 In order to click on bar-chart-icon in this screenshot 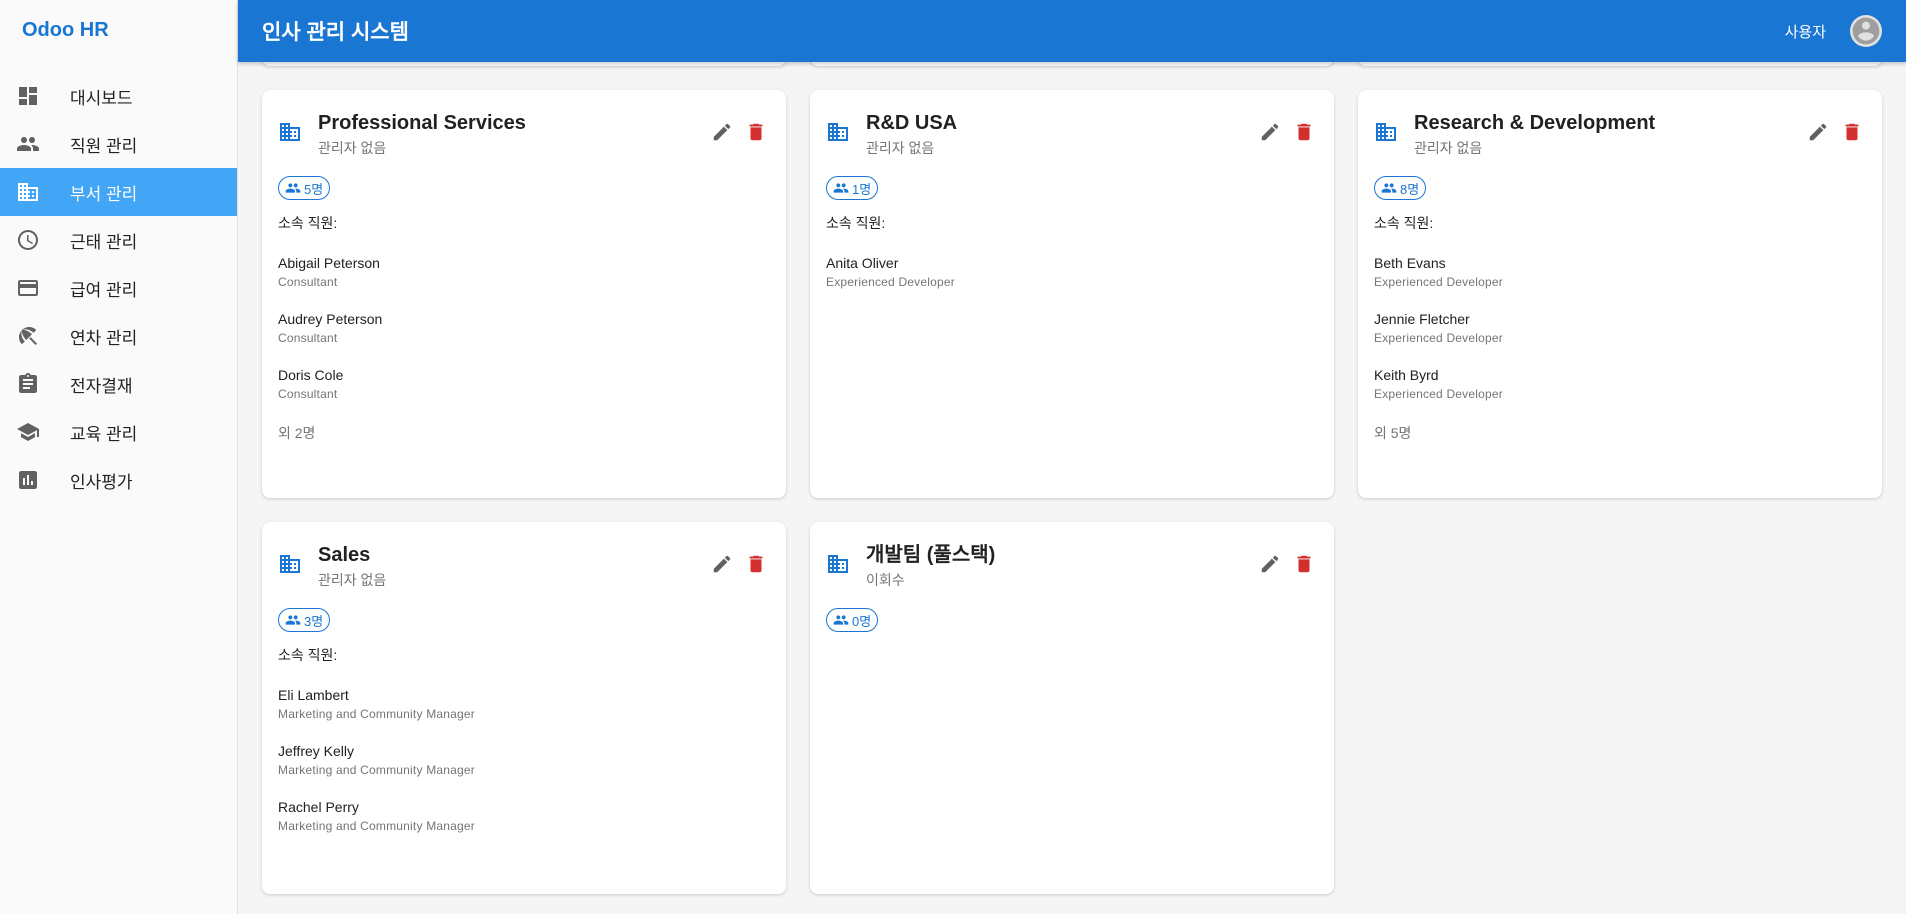, I will do `click(28, 480)`.